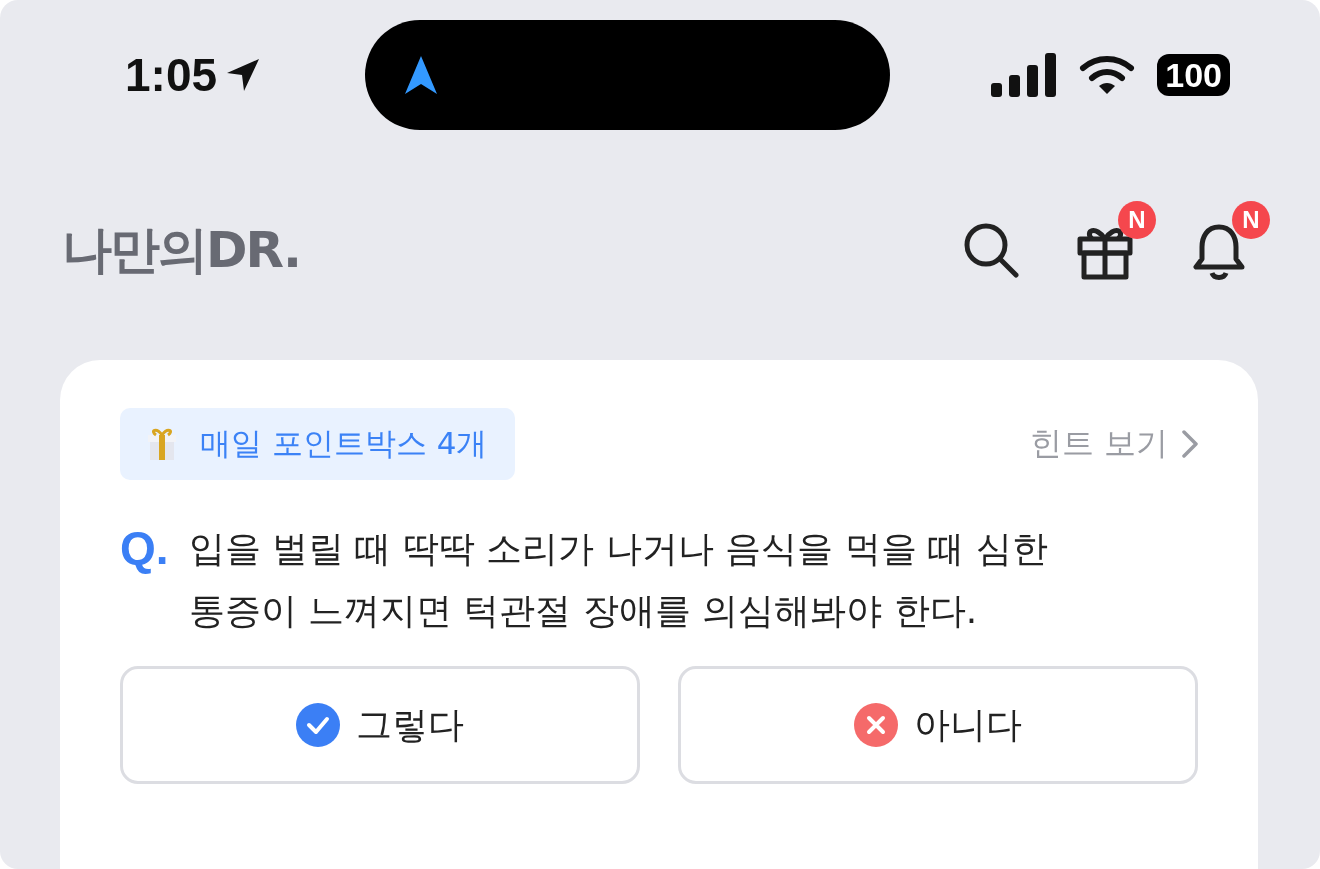 The image size is (1320, 869). What do you see at coordinates (171, 75) in the screenshot?
I see `clock-time: 1:05` at bounding box center [171, 75].